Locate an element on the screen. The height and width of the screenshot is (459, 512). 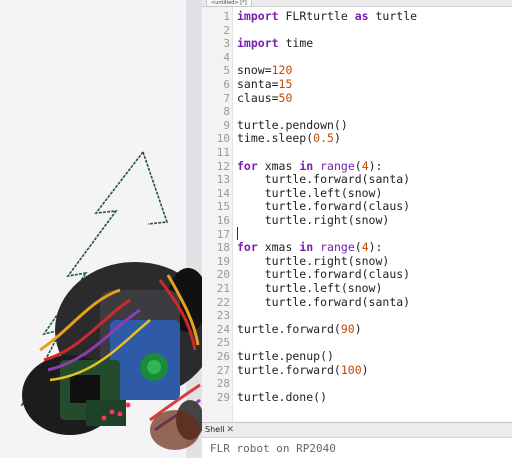
close-icon: ✕ is located at coordinates (231, 430).